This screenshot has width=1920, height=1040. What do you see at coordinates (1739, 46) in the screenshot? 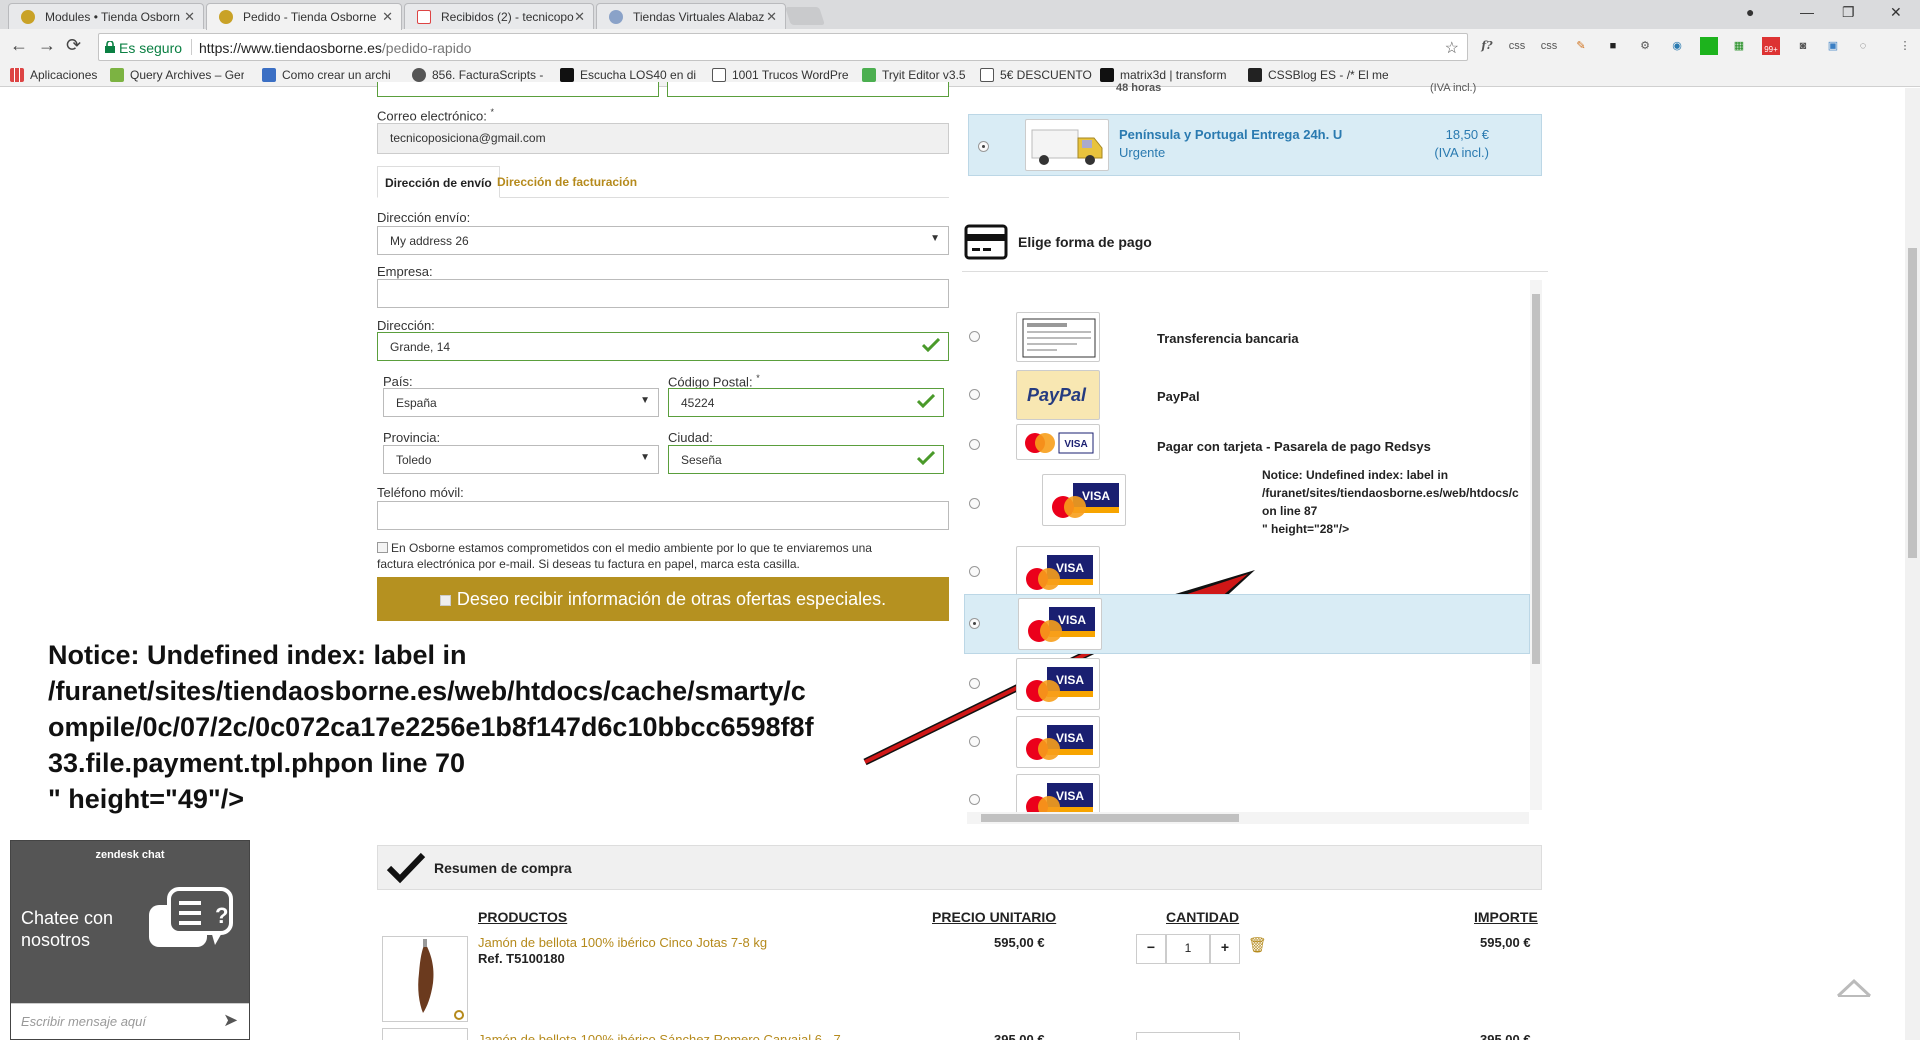
I see `grid-extension-icon: ▦` at bounding box center [1739, 46].